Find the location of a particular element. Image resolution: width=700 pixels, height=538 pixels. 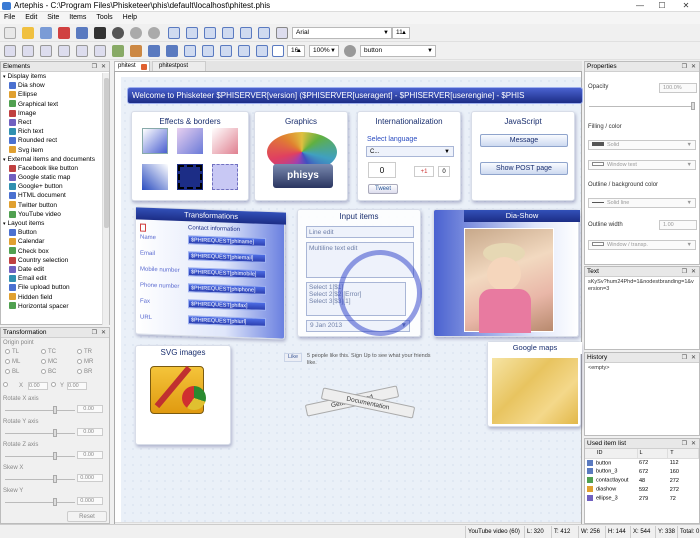

grid-icon is located at coordinates (278, 51).